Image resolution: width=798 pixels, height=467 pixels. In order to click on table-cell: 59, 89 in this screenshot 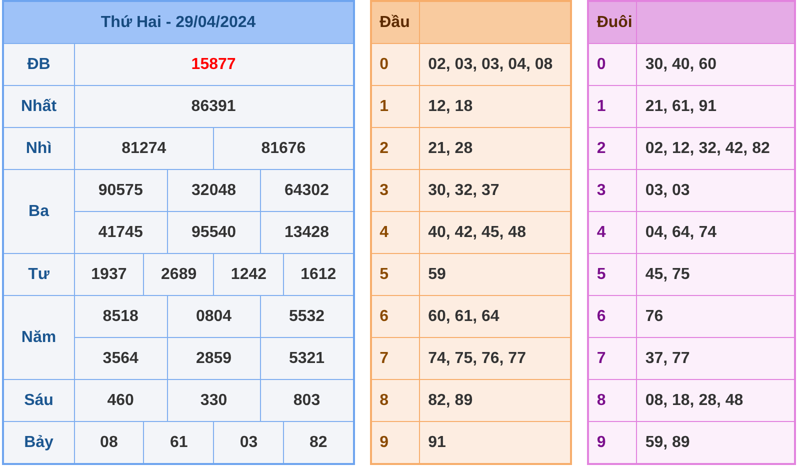, I will do `click(715, 443)`.